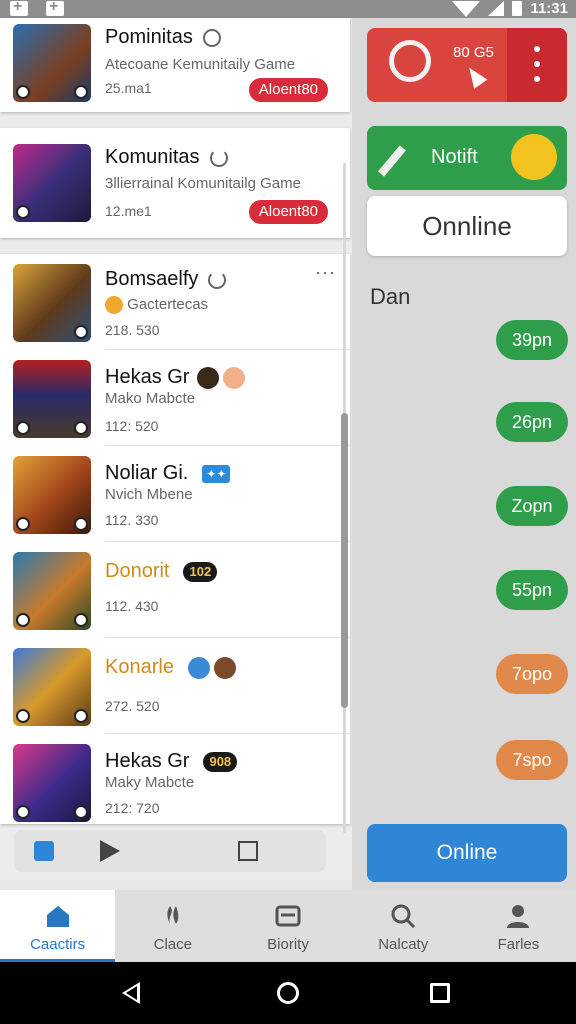 The width and height of the screenshot is (576, 1024). What do you see at coordinates (152, 279) in the screenshot?
I see `game-title: Bomsaelfy` at bounding box center [152, 279].